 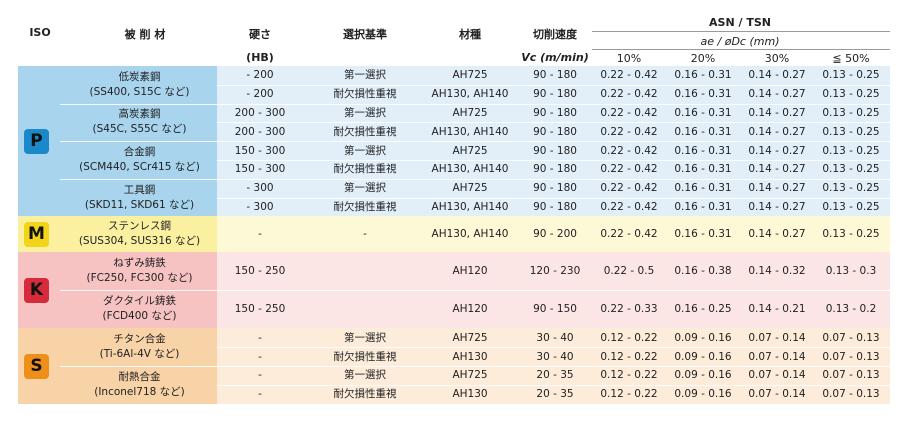 What do you see at coordinates (260, 188) in the screenshot?
I see `hardness-cell: - 300` at bounding box center [260, 188].